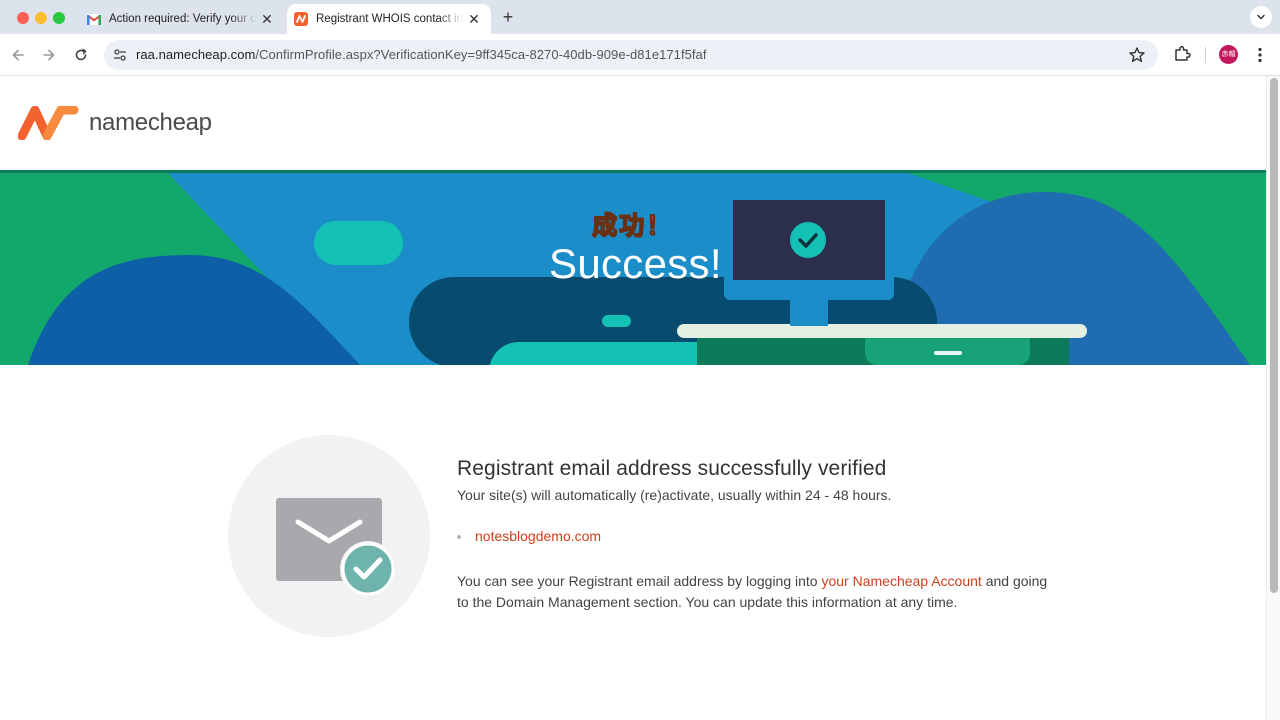 This screenshot has height=720, width=1280. I want to click on chevron-down-icon, so click(1261, 17).